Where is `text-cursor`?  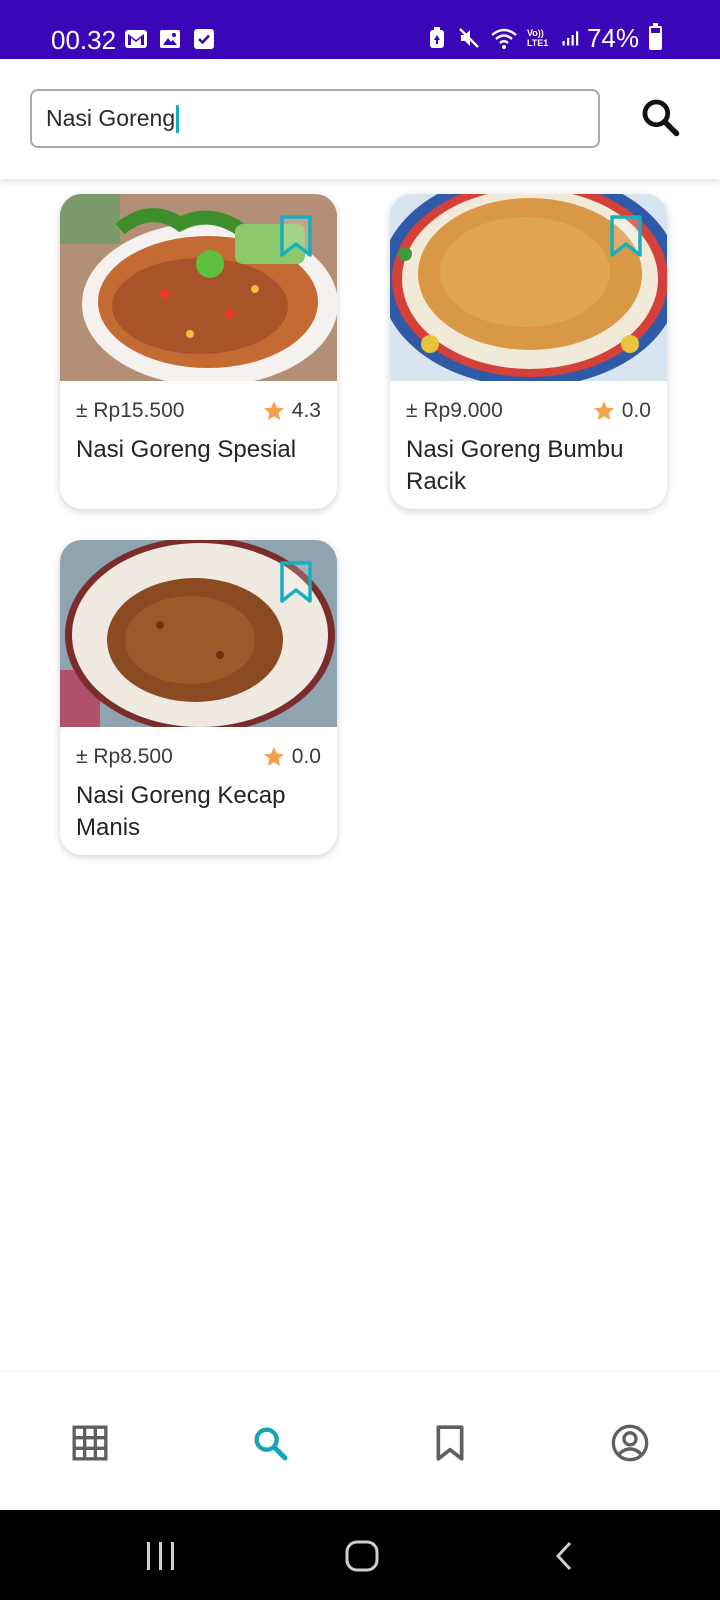
text-cursor is located at coordinates (178, 118).